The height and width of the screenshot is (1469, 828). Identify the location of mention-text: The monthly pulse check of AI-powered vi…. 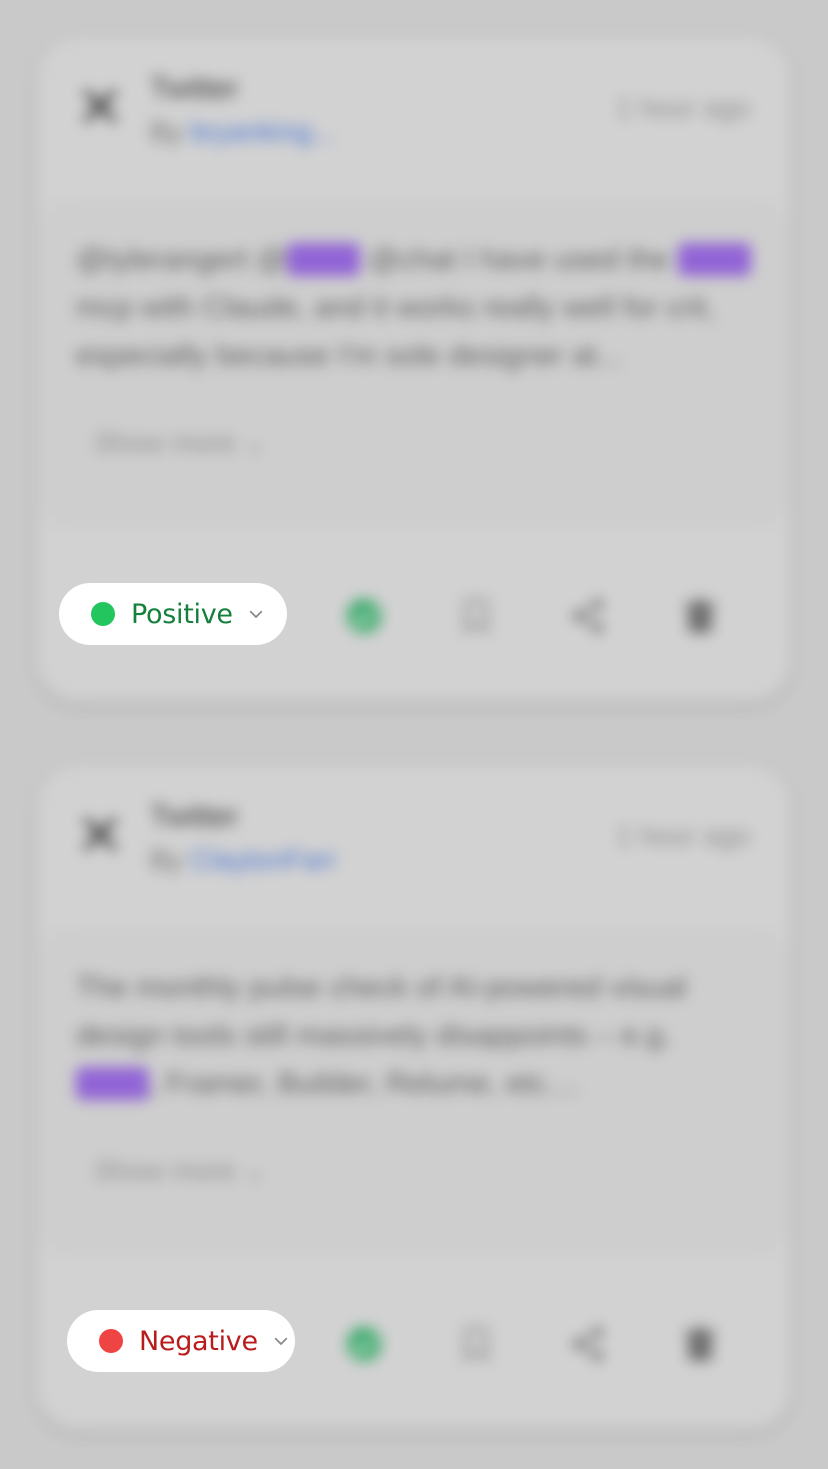
(416, 1036).